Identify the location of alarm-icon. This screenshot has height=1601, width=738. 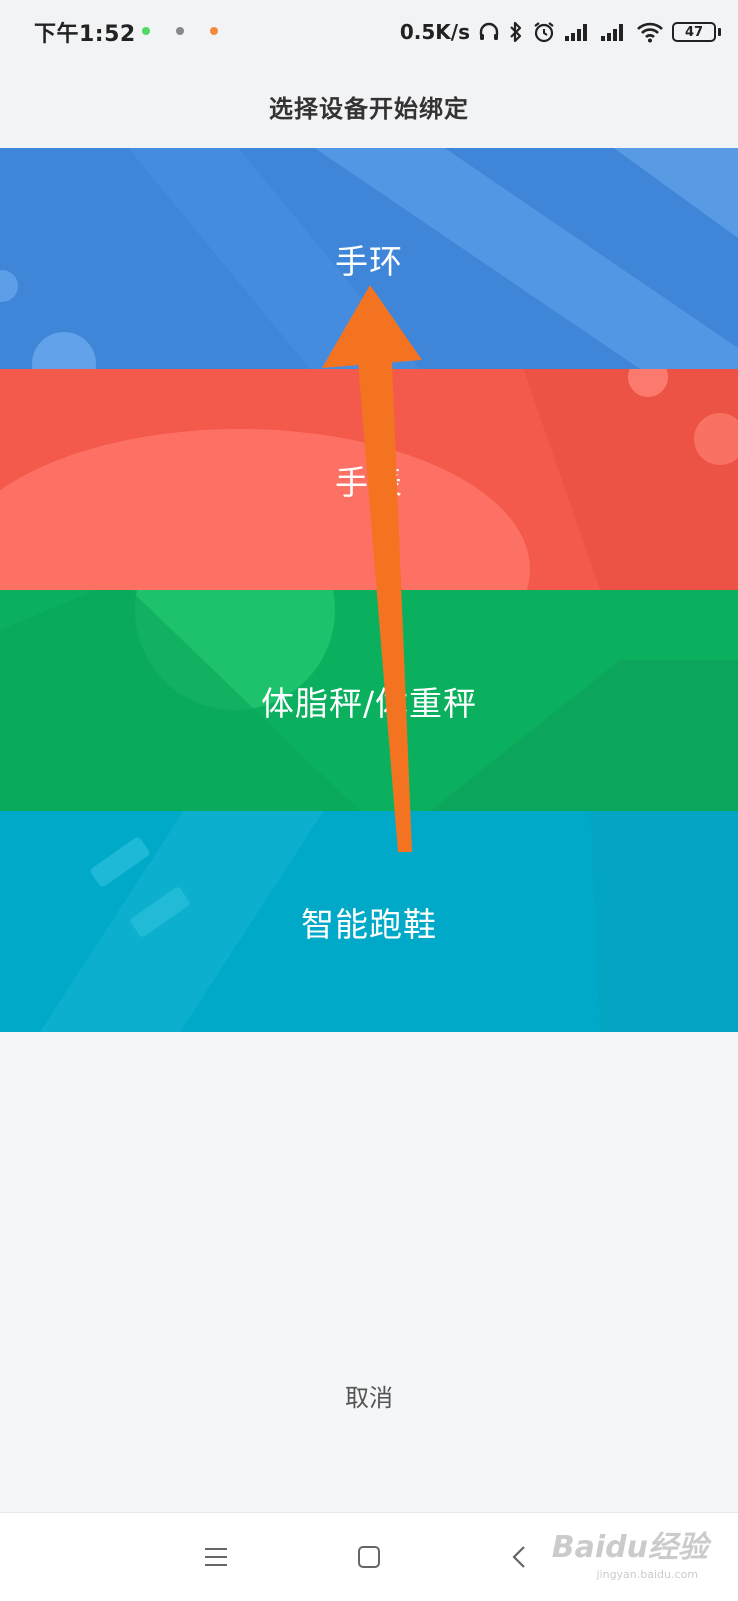
(544, 32).